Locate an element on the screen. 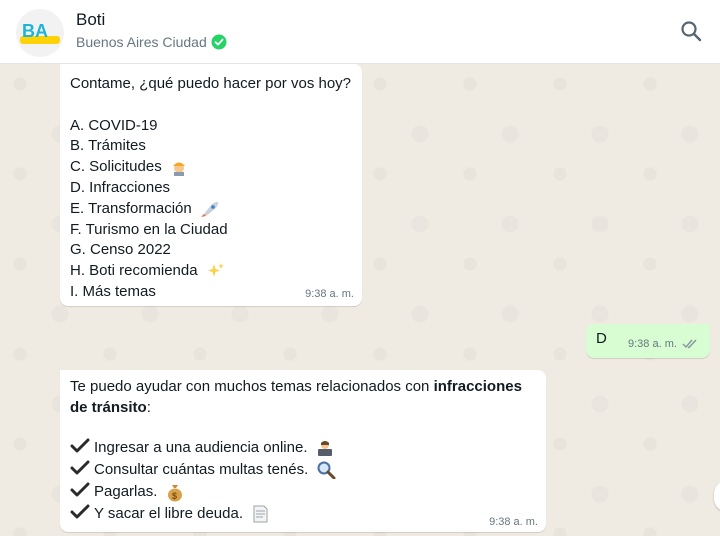 This screenshot has width=720, height=536. option-a: A. COVID-19 is located at coordinates (114, 125).